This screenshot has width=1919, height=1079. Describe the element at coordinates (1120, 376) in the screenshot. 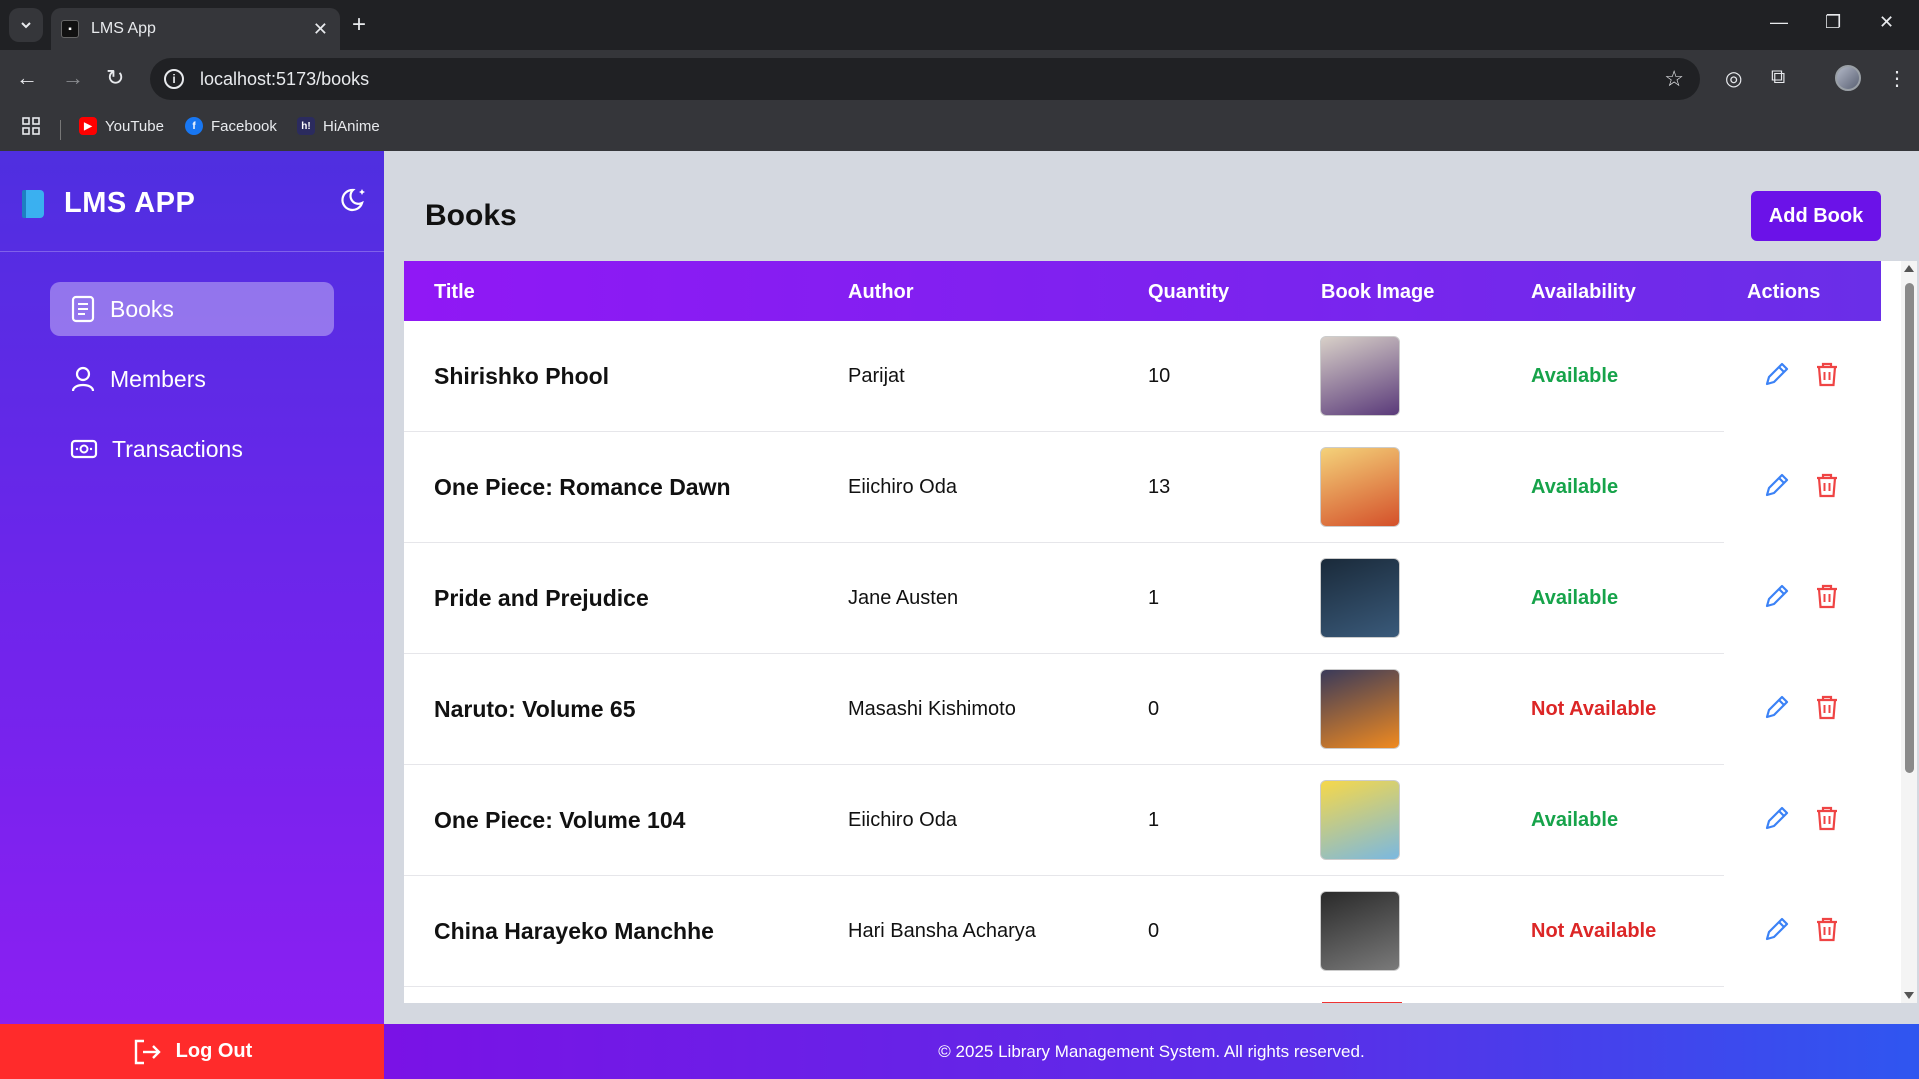

I see `table-row: Shirishko Phool Parijat 10 Available` at that location.